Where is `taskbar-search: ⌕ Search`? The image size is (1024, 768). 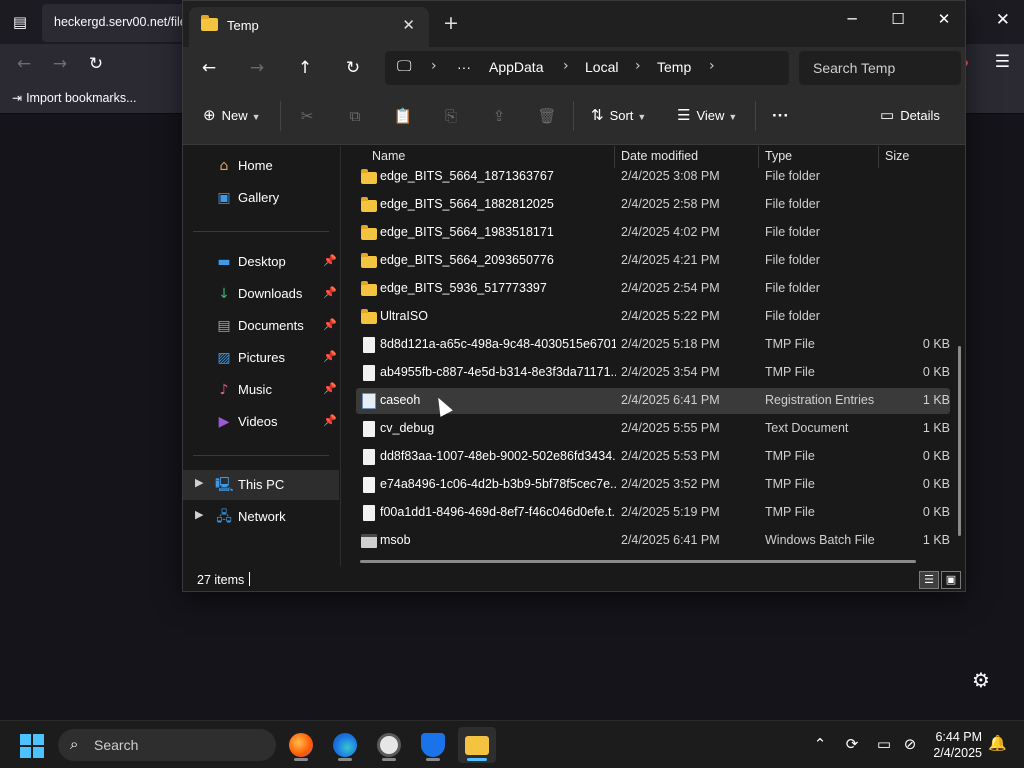 taskbar-search: ⌕ Search is located at coordinates (167, 745).